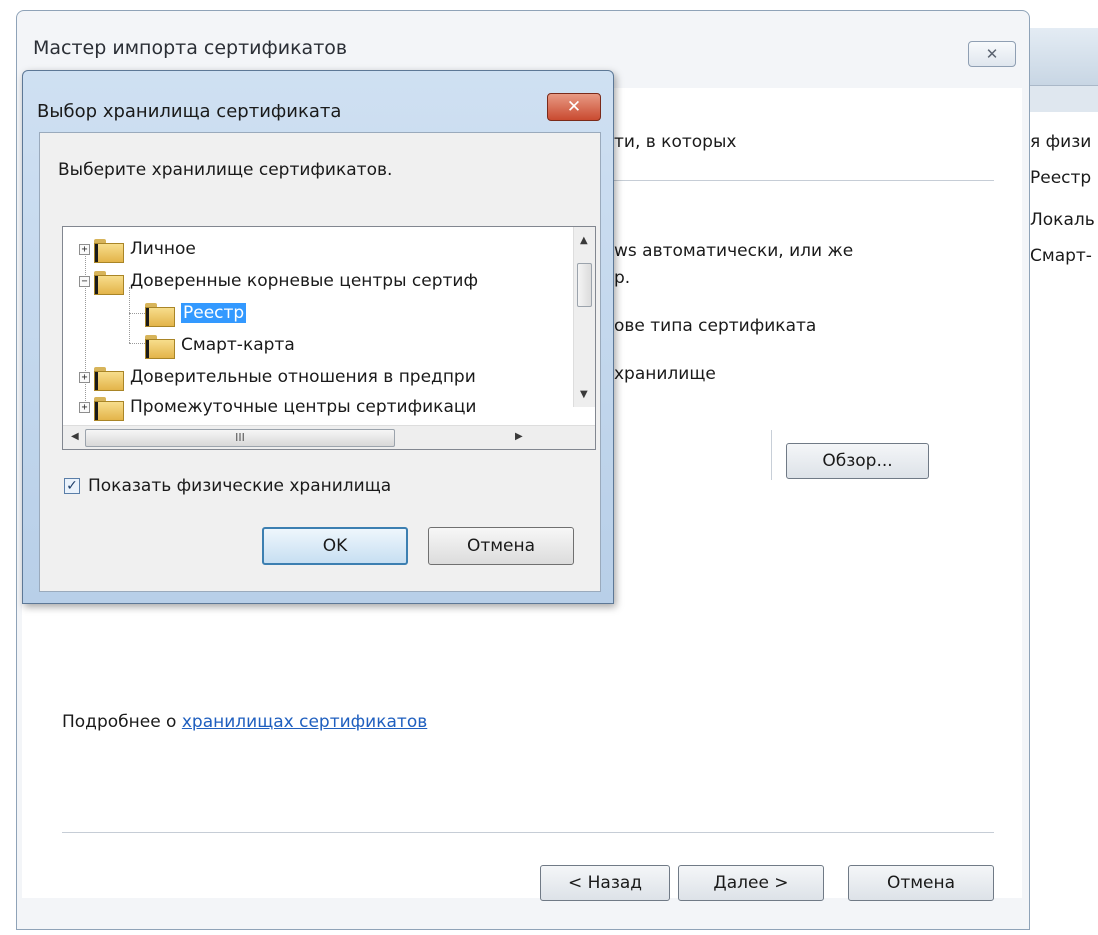  I want to click on tree-item-label: Промежуточные центры сертификаци, so click(303, 407).